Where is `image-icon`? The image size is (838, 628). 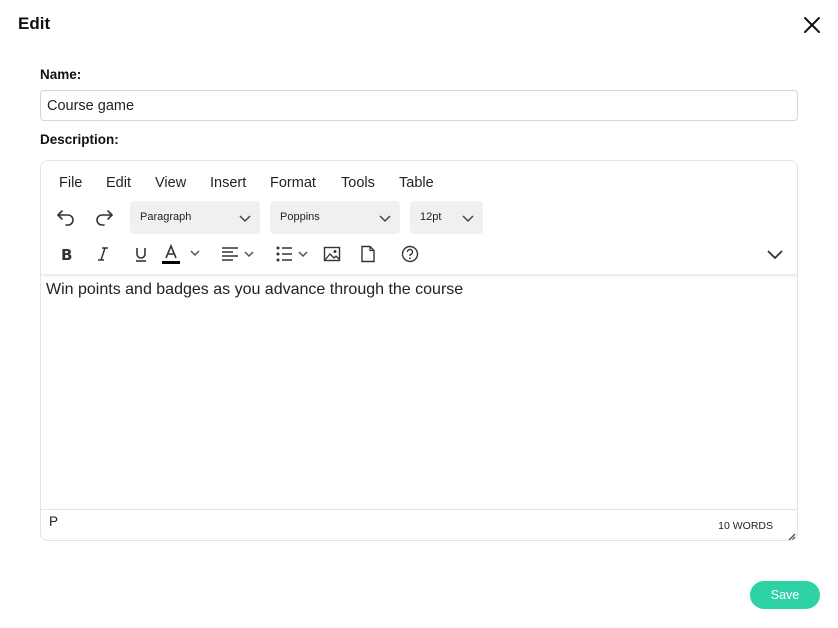
image-icon is located at coordinates (332, 254).